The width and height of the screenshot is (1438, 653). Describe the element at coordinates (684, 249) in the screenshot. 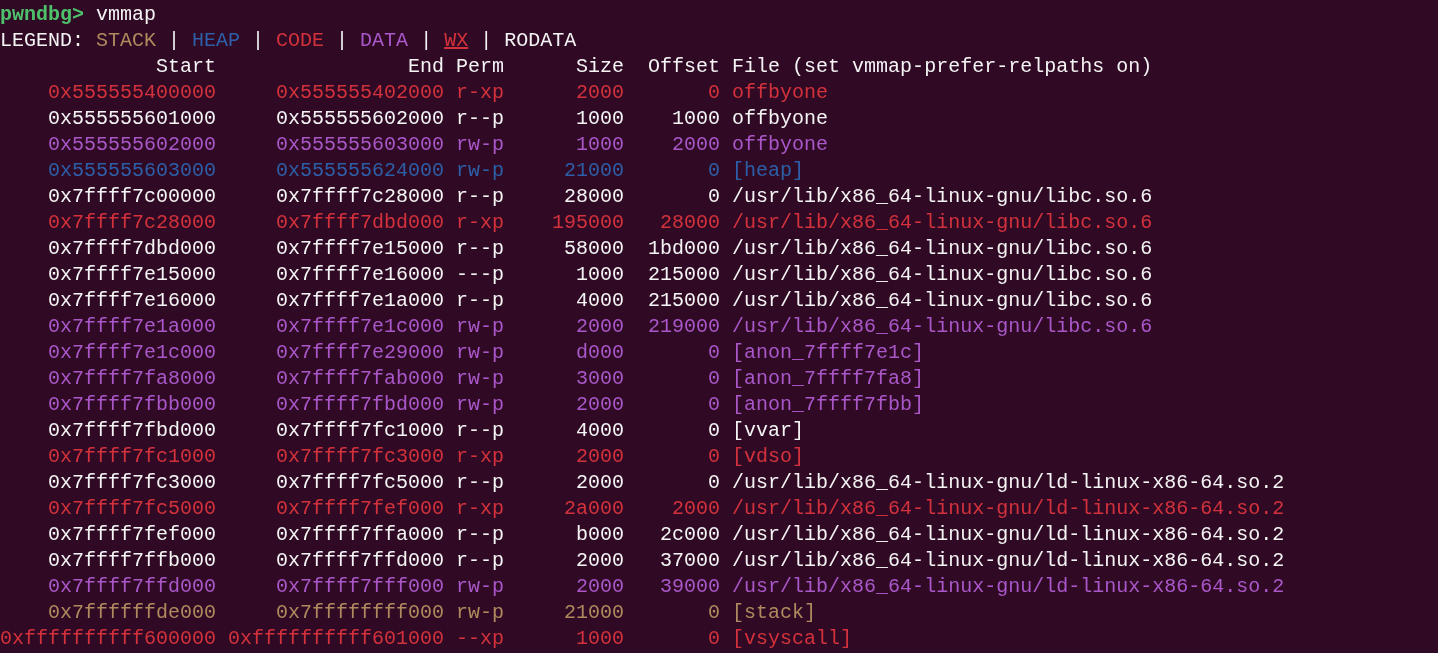

I see `offset-value: 1bd000` at that location.